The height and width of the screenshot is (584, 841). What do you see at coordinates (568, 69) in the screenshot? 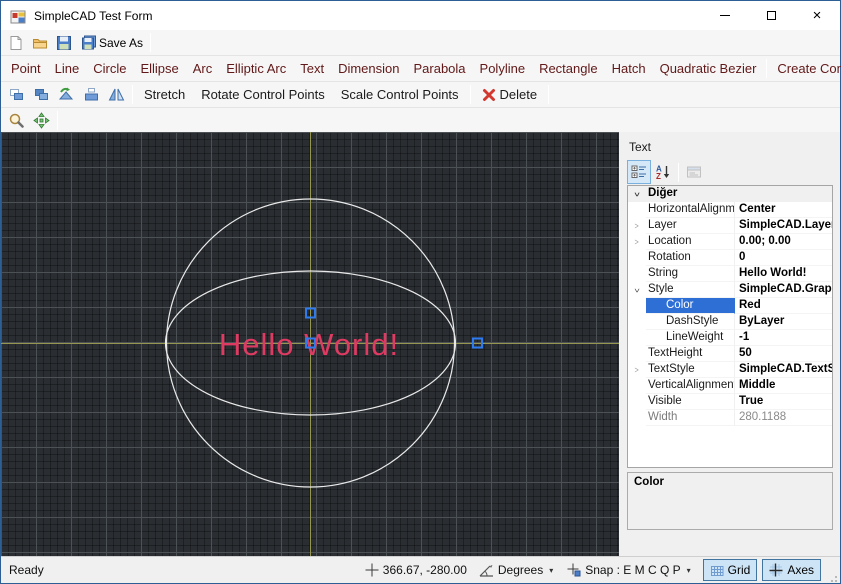
I see `draw-command-button: Rectangle` at bounding box center [568, 69].